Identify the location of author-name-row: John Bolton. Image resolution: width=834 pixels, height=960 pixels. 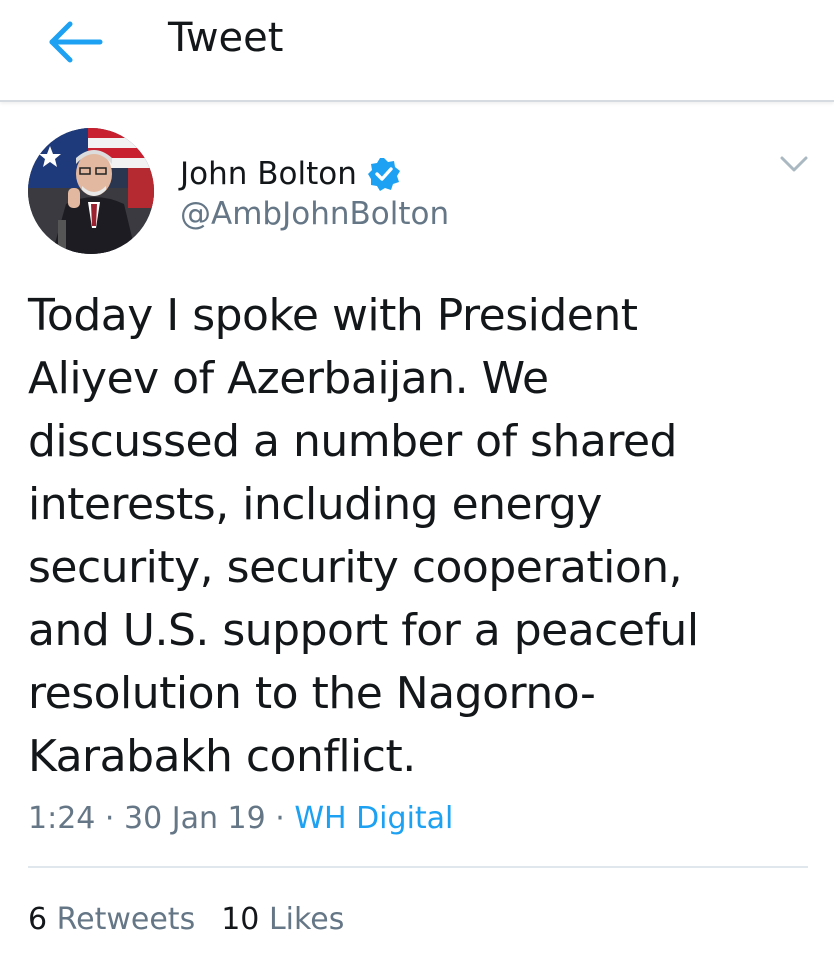
(290, 174).